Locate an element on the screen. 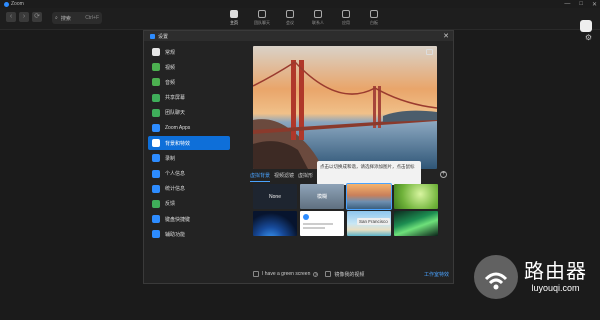 This screenshot has width=600, height=320. search-input: ⌕ 搜索 Ctrl+F is located at coordinates (77, 18).